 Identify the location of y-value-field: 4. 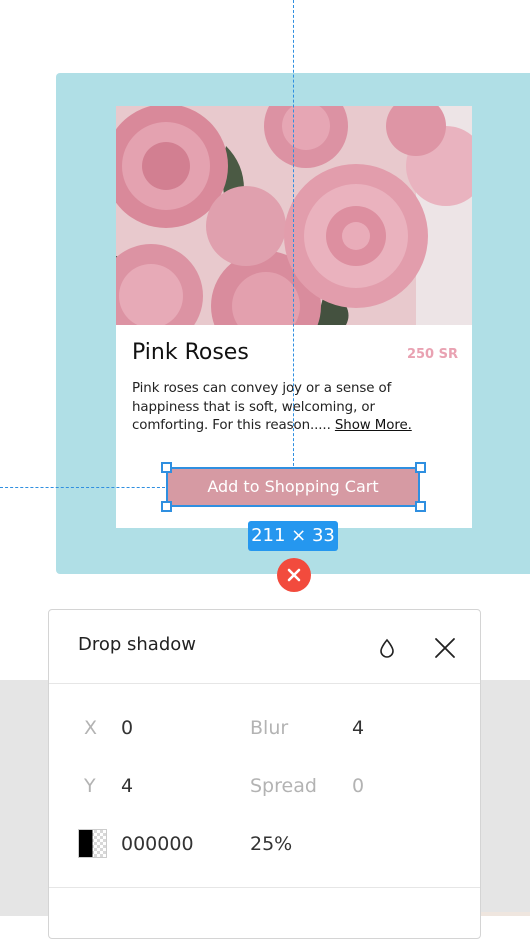
(127, 786).